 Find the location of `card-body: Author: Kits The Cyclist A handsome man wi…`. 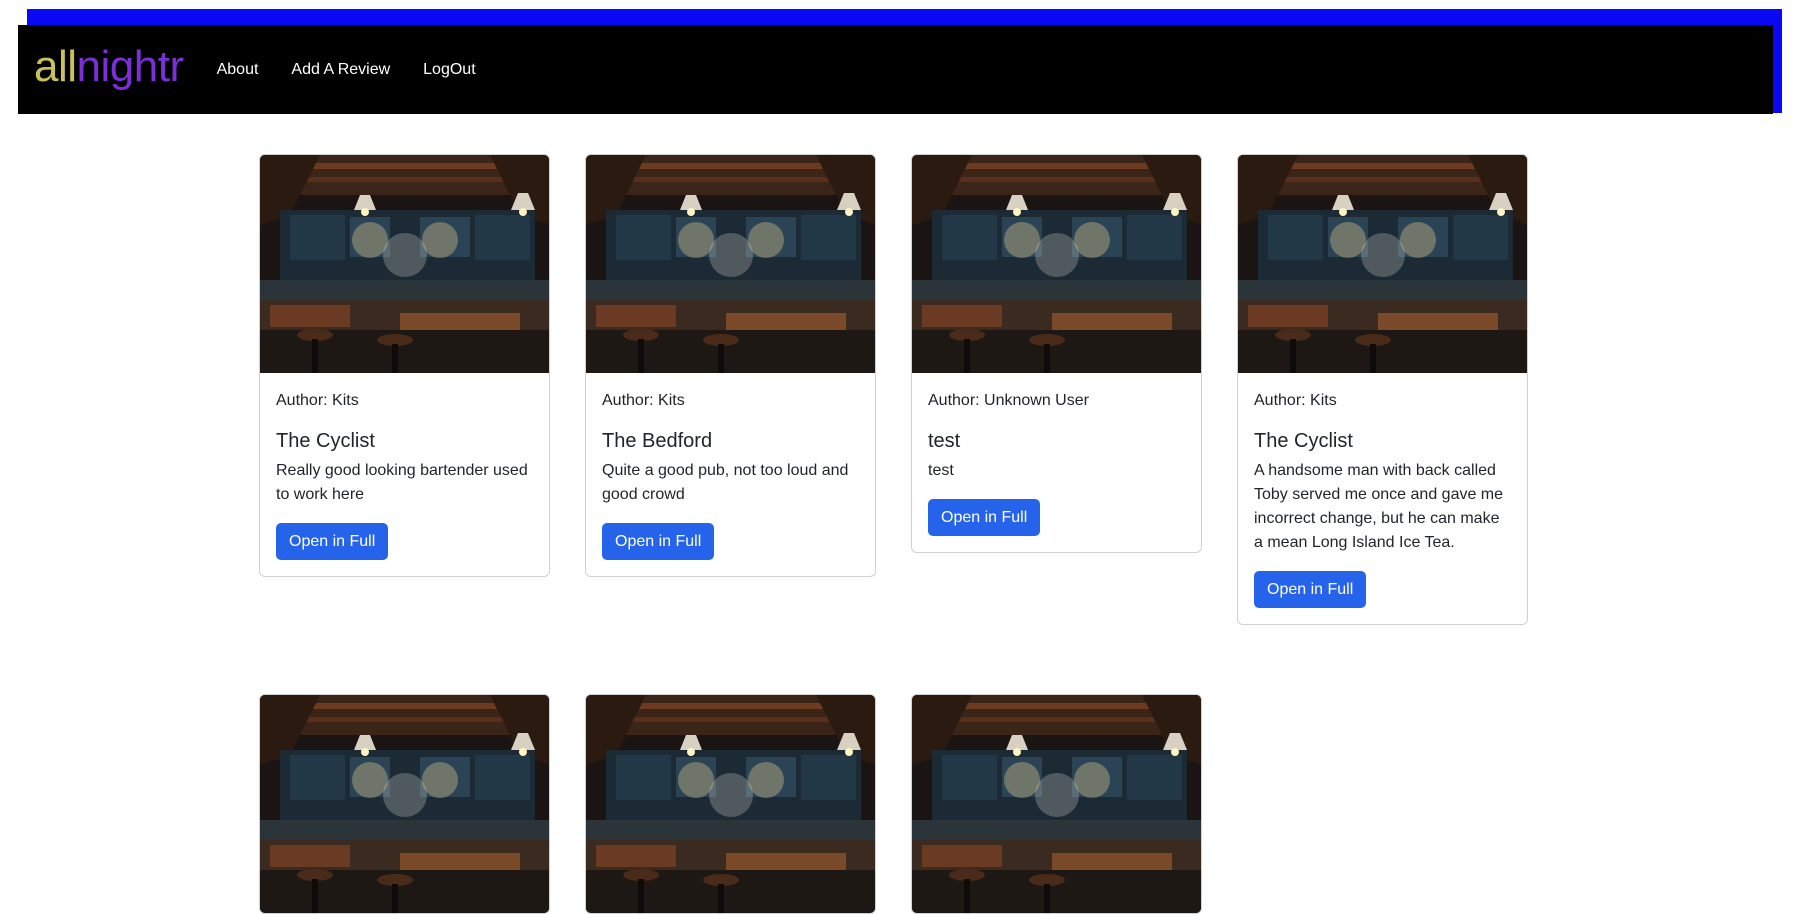

card-body: Author: Kits The Cyclist A handsome man wi… is located at coordinates (1382, 498).